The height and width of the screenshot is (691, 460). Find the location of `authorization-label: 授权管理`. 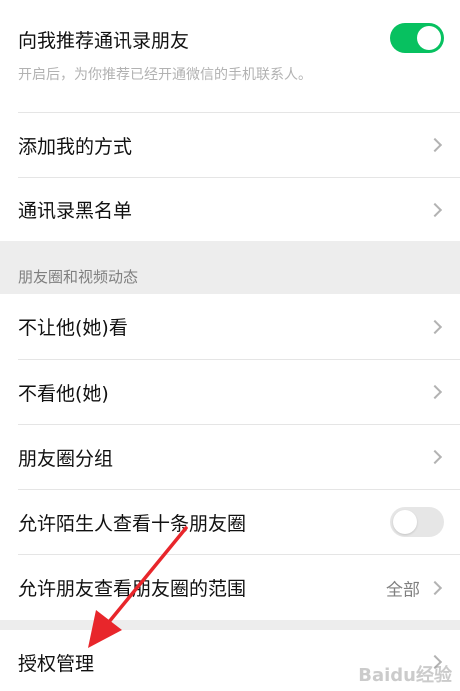

authorization-label: 授权管理 is located at coordinates (56, 663).